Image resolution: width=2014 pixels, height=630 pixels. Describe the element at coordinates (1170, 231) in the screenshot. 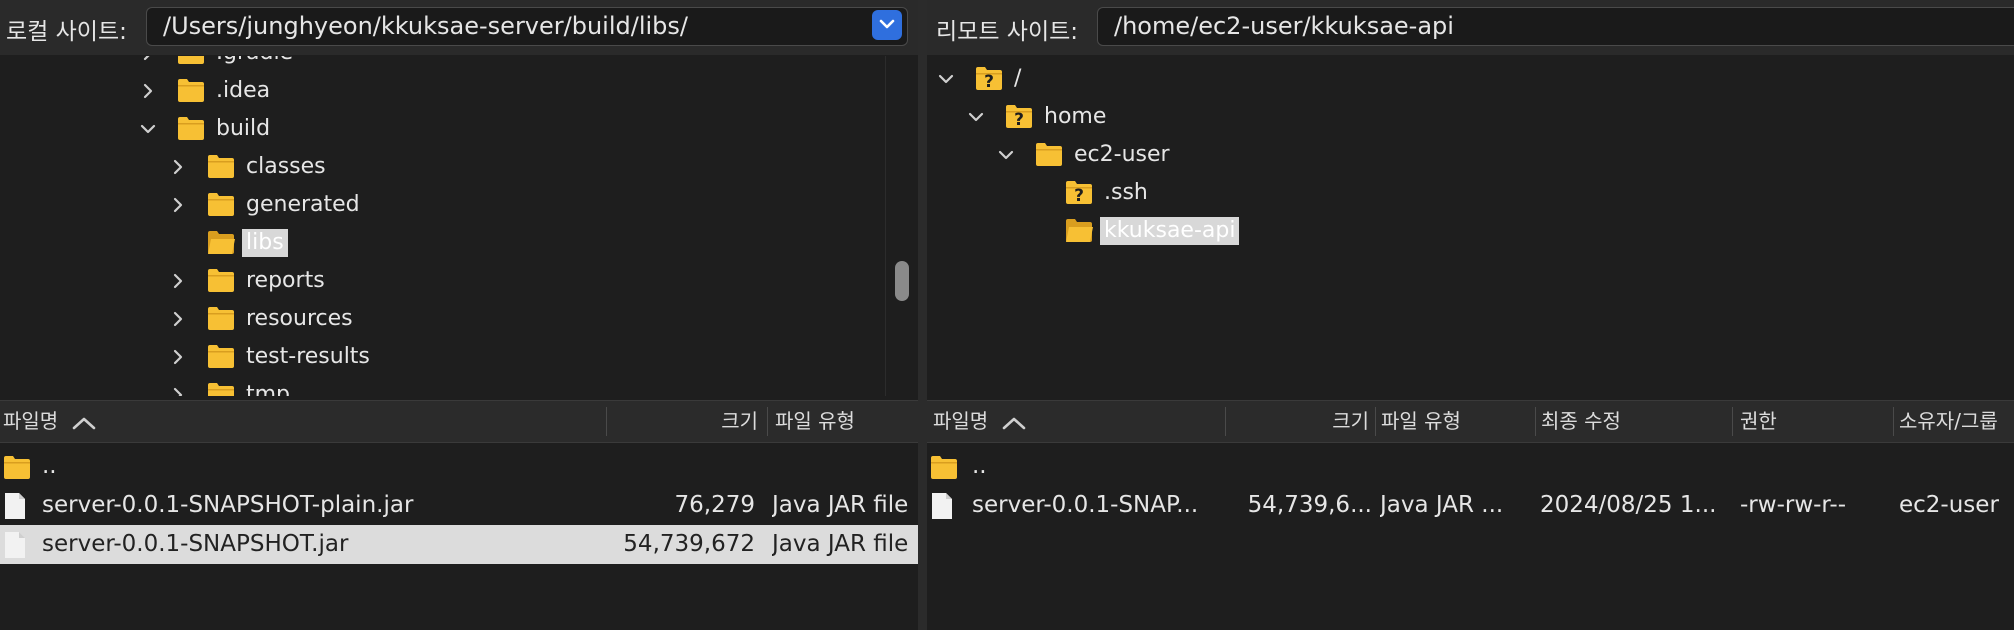

I see `remote-tree-item-label: kkuksae-api` at that location.